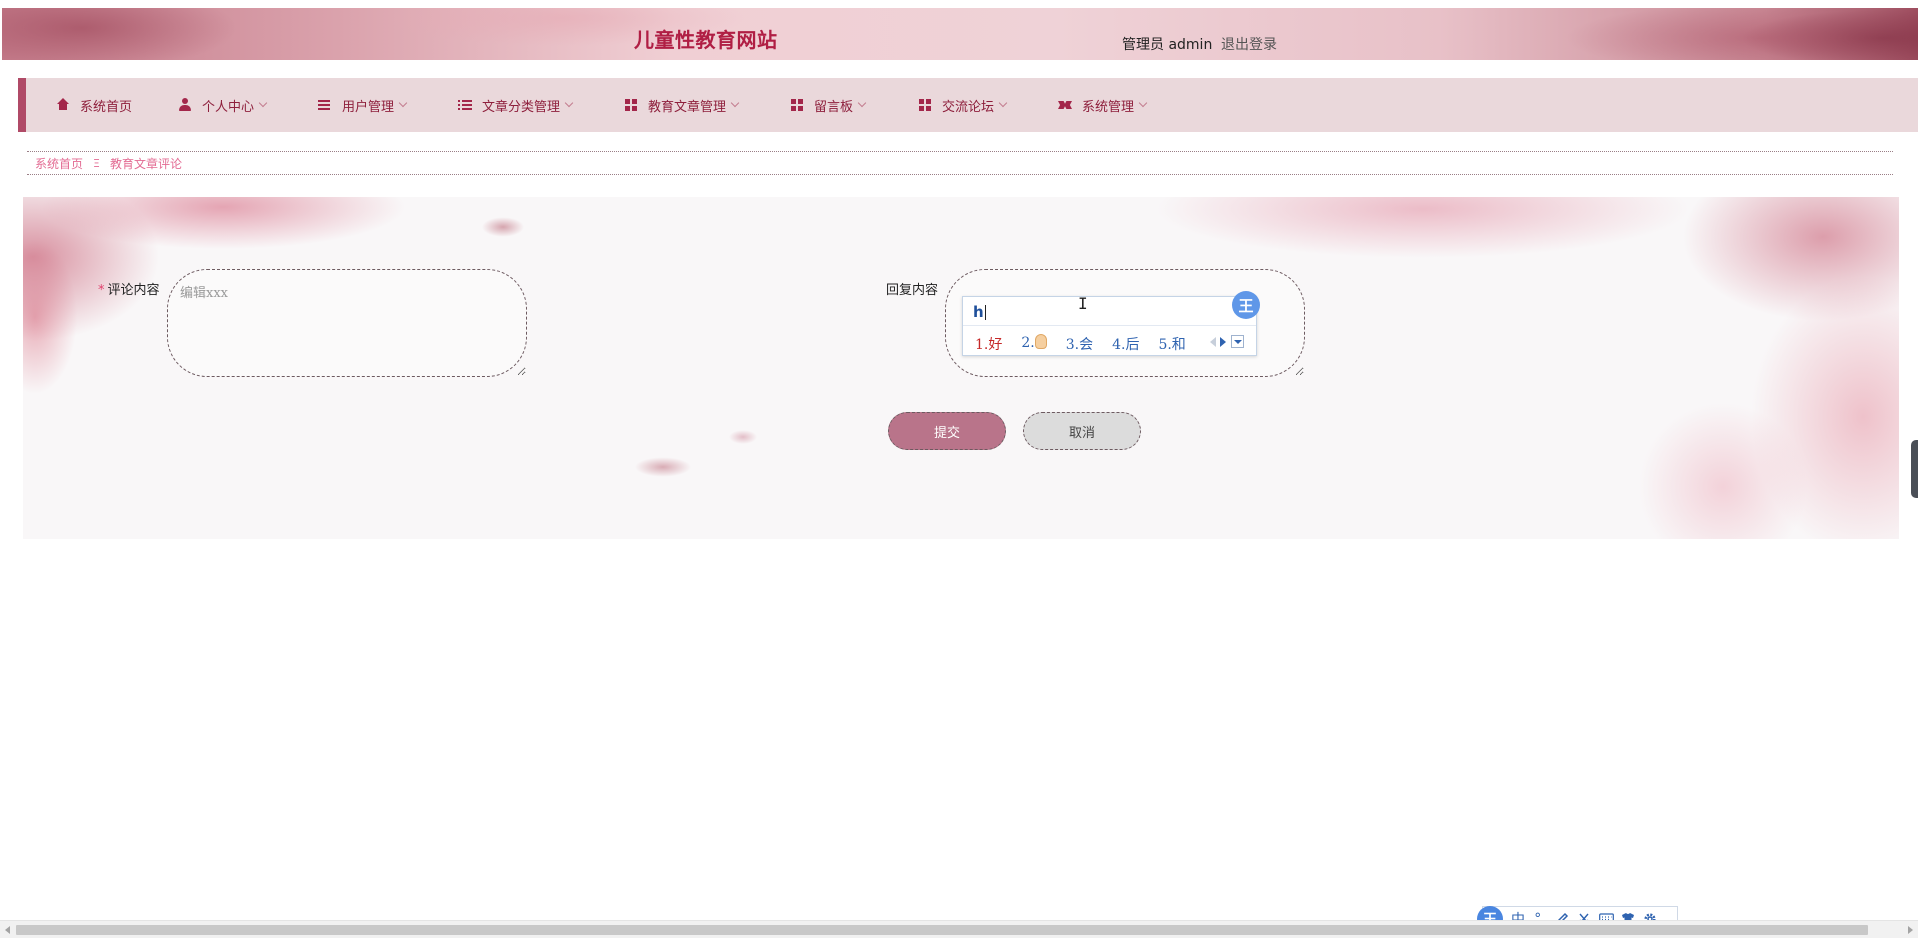 Image resolution: width=1918 pixels, height=938 pixels. Describe the element at coordinates (63, 105) in the screenshot. I see `home-icon` at that location.